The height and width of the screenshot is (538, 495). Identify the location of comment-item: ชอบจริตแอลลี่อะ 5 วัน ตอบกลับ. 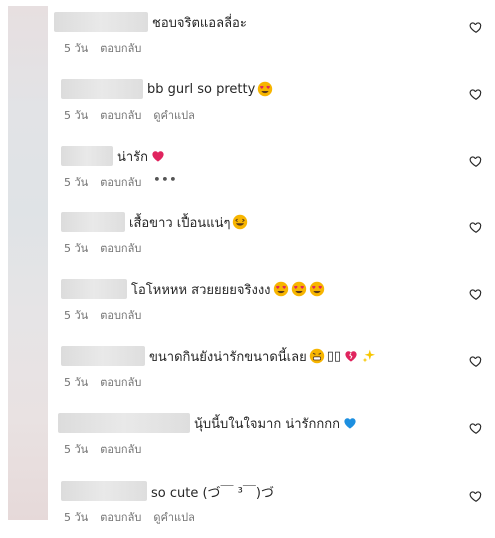
(247, 35).